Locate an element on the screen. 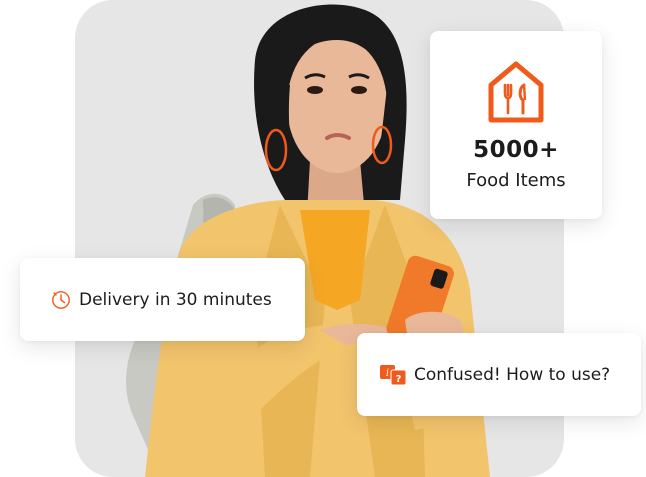 The width and height of the screenshot is (646, 477). food-items-card: 5000+ Food Items is located at coordinates (516, 125).